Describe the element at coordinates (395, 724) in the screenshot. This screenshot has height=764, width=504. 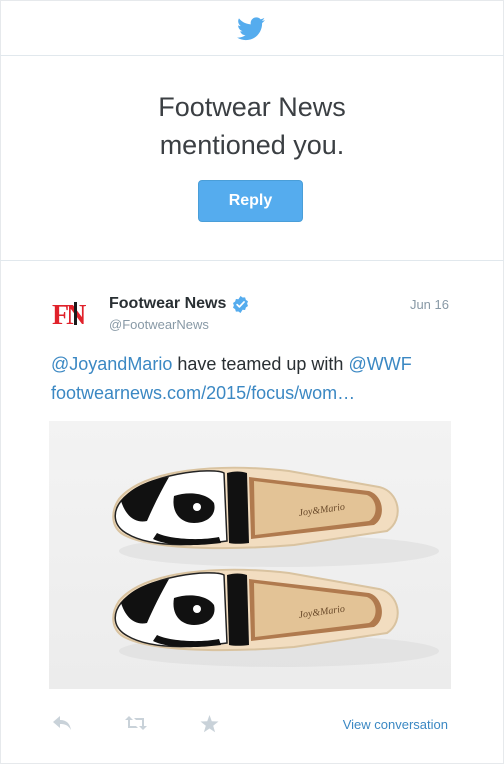
I see `view-conversation-link: View conversation` at that location.